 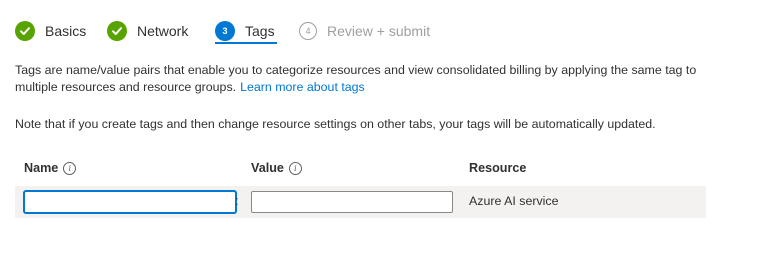 I want to click on column-header-value: Value i, so click(x=276, y=168).